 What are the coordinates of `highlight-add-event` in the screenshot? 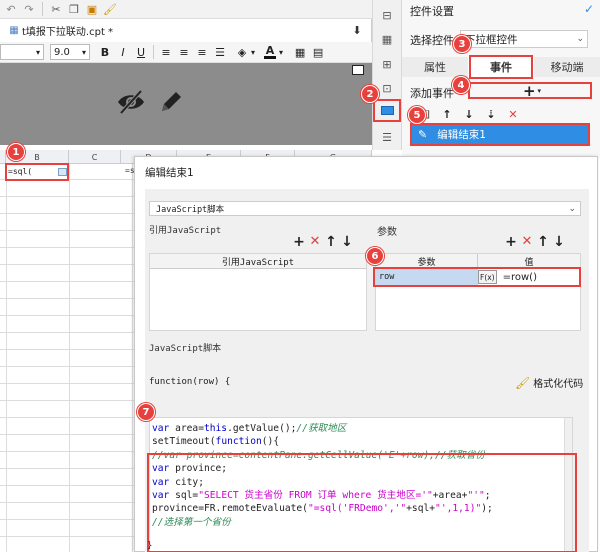 It's located at (530, 90).